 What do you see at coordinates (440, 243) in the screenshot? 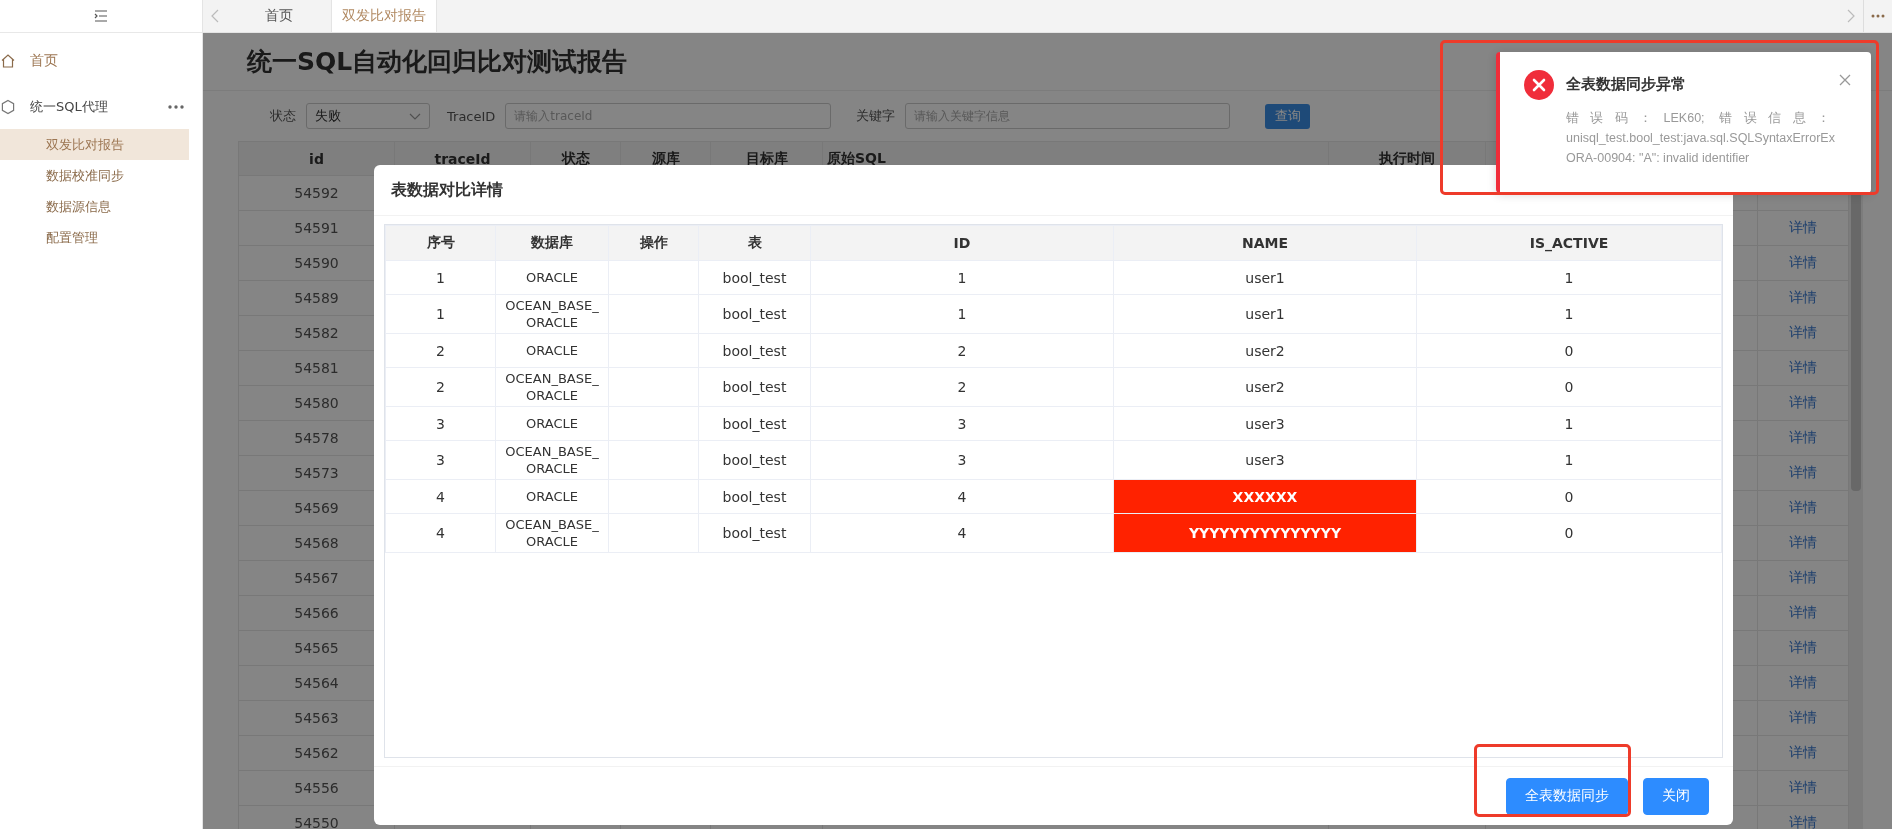
I see `column-header: 序号` at bounding box center [440, 243].